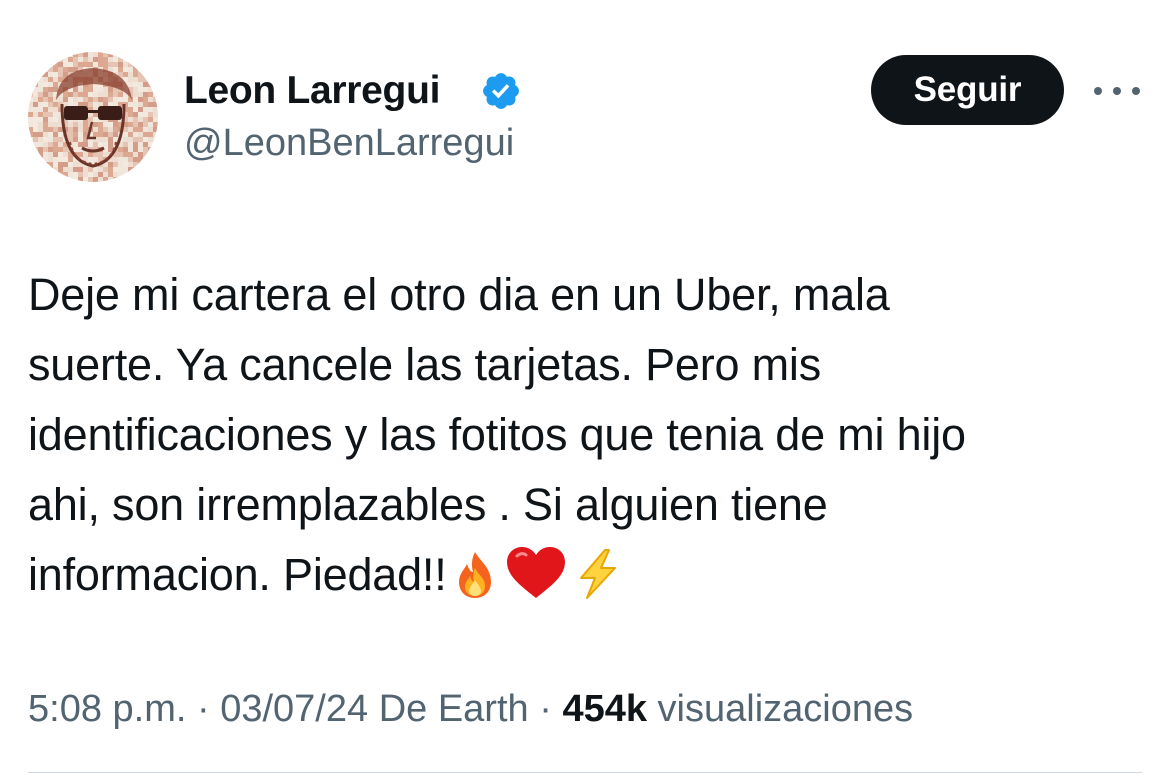 Image resolution: width=1170 pixels, height=777 pixels. What do you see at coordinates (453, 709) in the screenshot?
I see `tweet-source: De Earth` at bounding box center [453, 709].